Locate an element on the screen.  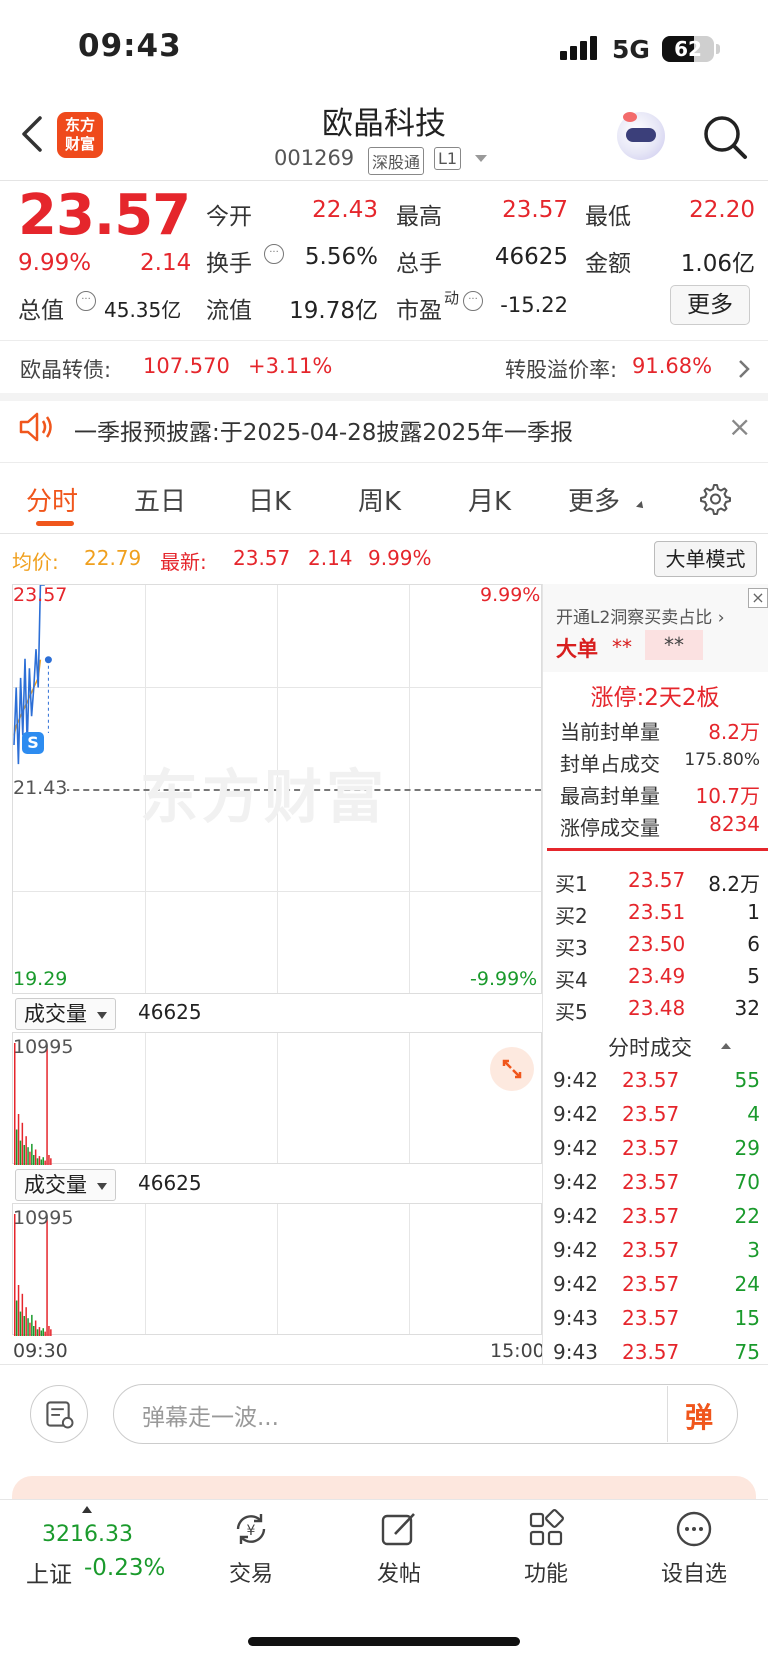
edit-icon is located at coordinates (399, 1529).